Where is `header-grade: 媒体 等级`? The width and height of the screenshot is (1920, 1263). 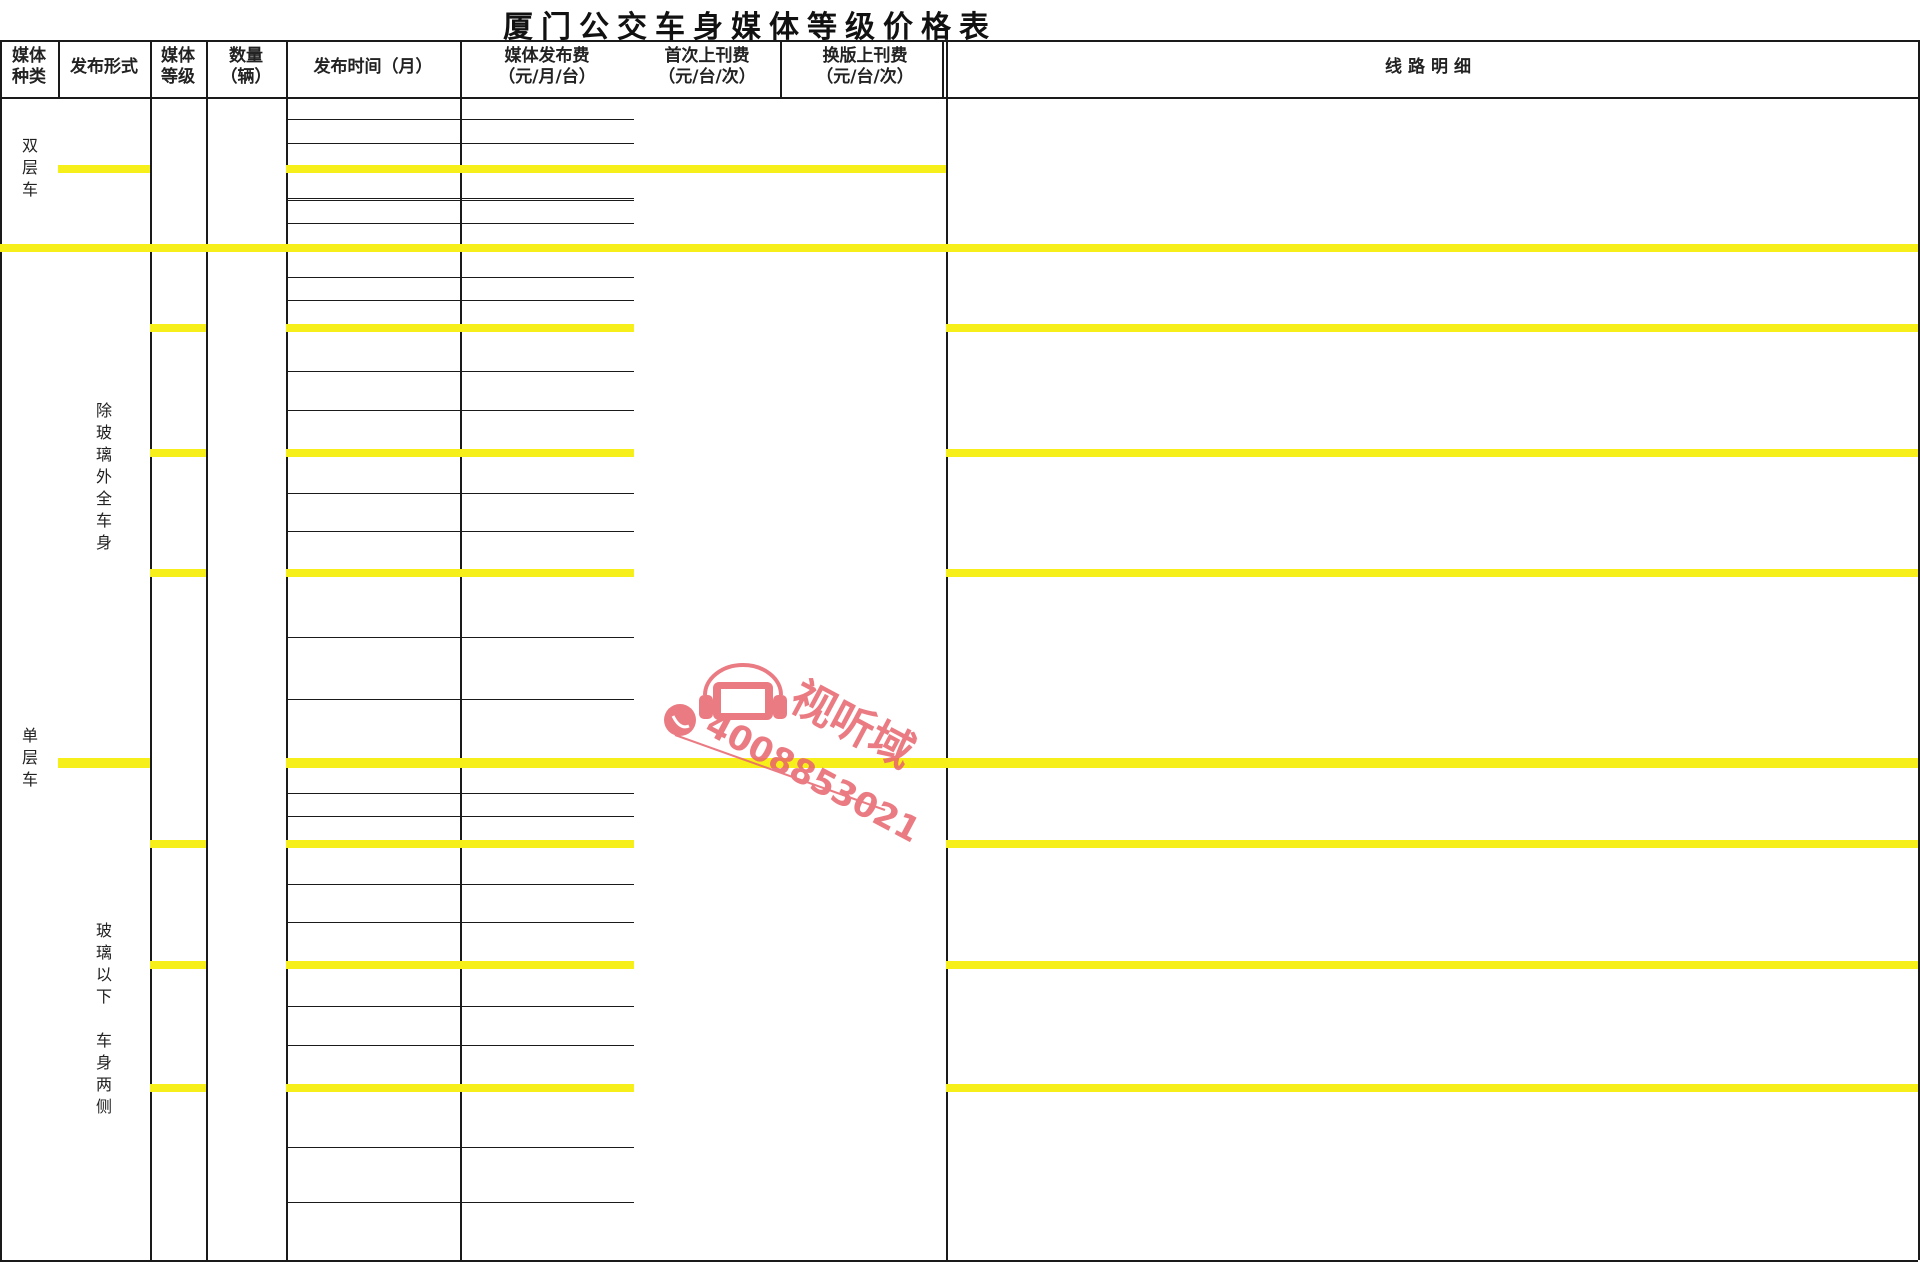 header-grade: 媒体 等级 is located at coordinates (178, 66).